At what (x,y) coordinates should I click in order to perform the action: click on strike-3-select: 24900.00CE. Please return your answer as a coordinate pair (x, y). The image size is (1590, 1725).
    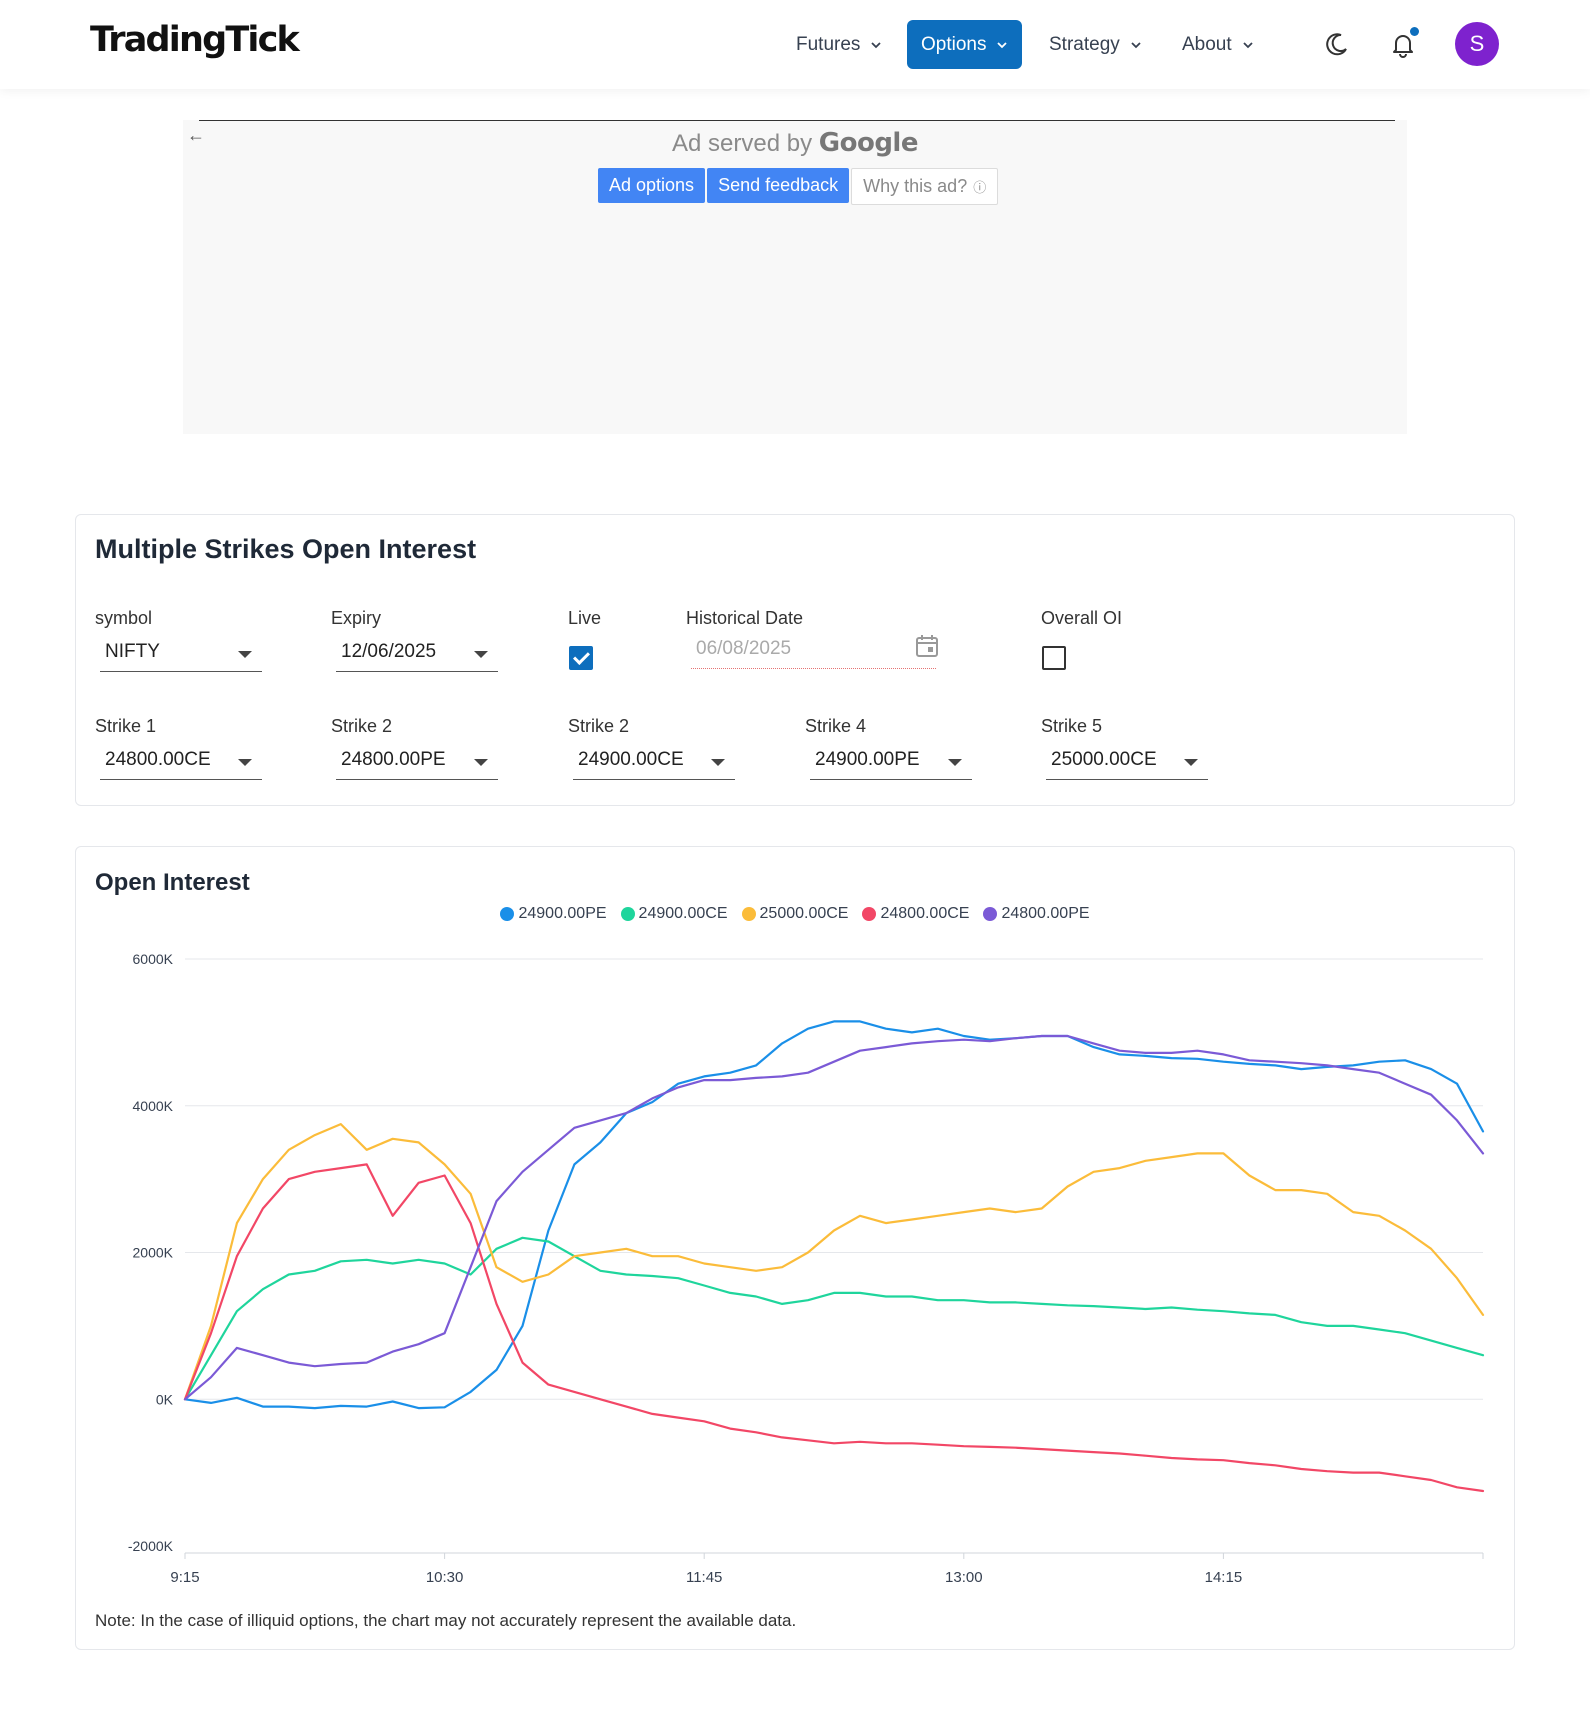
    Looking at the image, I should click on (654, 762).